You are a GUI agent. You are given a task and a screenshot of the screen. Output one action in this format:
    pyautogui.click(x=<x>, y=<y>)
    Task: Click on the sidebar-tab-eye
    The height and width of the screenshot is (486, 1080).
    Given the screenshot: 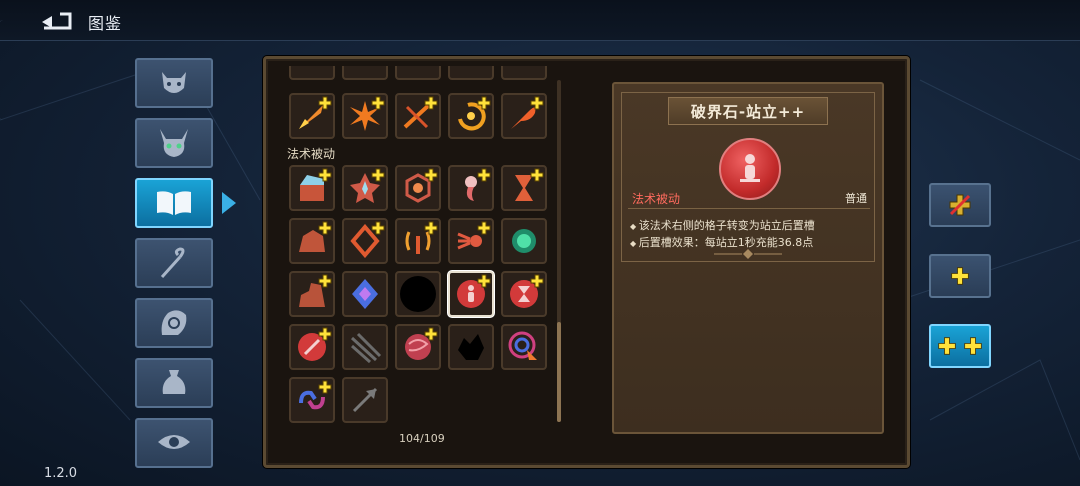 What is the action you would take?
    pyautogui.click(x=174, y=443)
    